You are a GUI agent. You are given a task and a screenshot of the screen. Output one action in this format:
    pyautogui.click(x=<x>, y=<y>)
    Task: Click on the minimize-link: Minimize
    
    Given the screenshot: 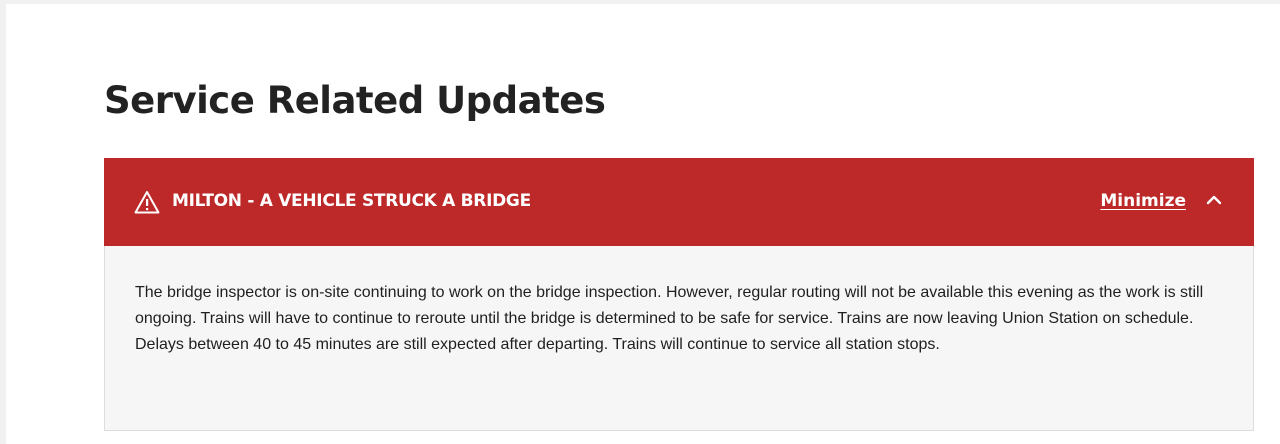 What is the action you would take?
    pyautogui.click(x=1143, y=201)
    